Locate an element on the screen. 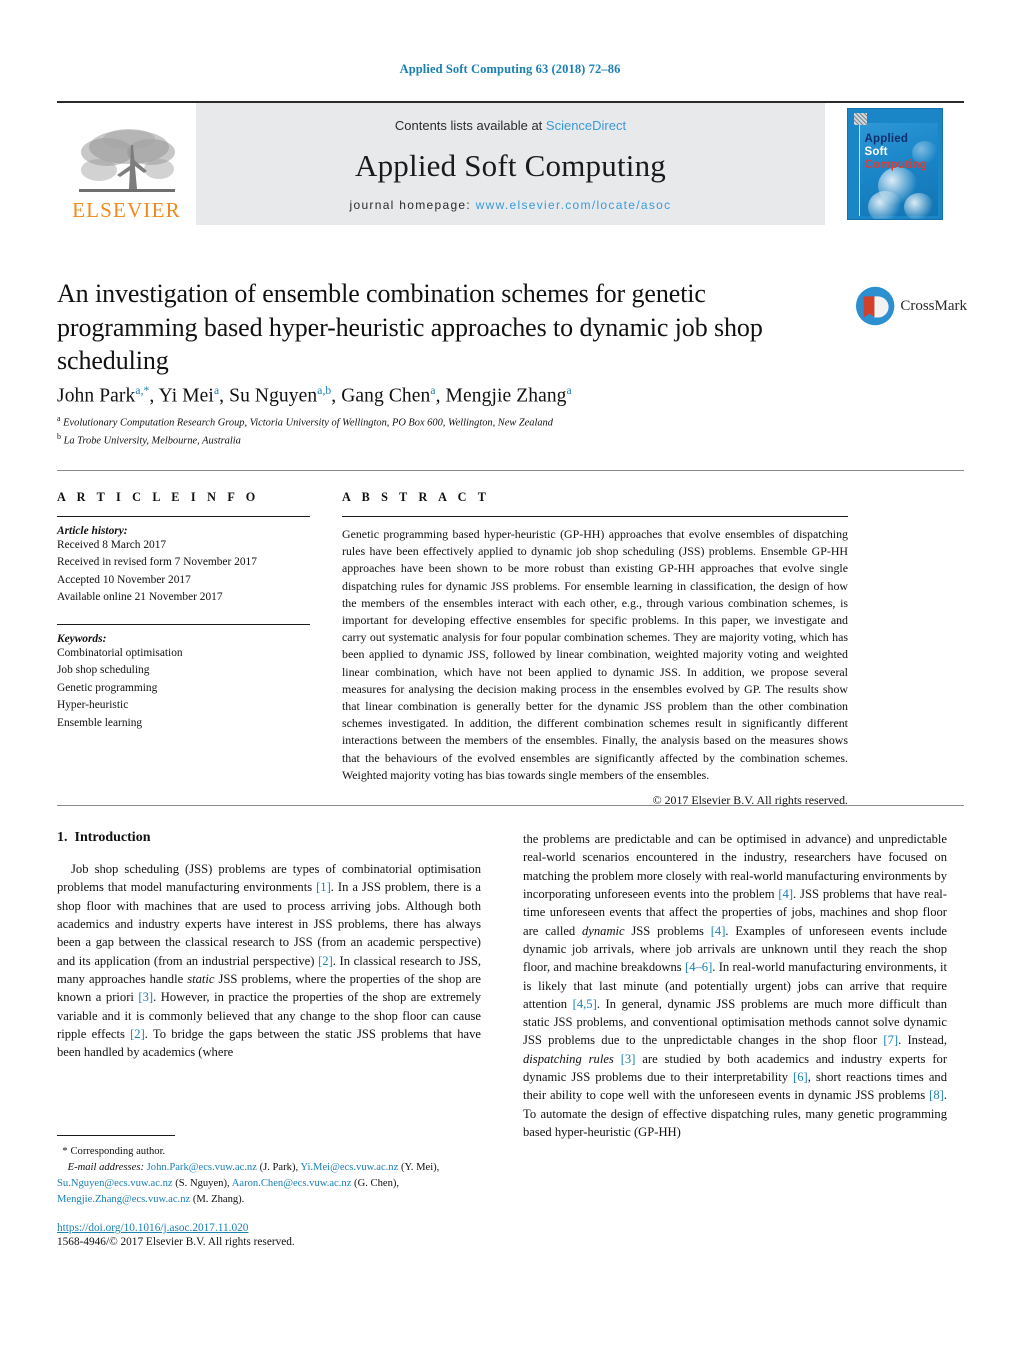  keyword-item: Hyper-heuristic is located at coordinates (93, 705).